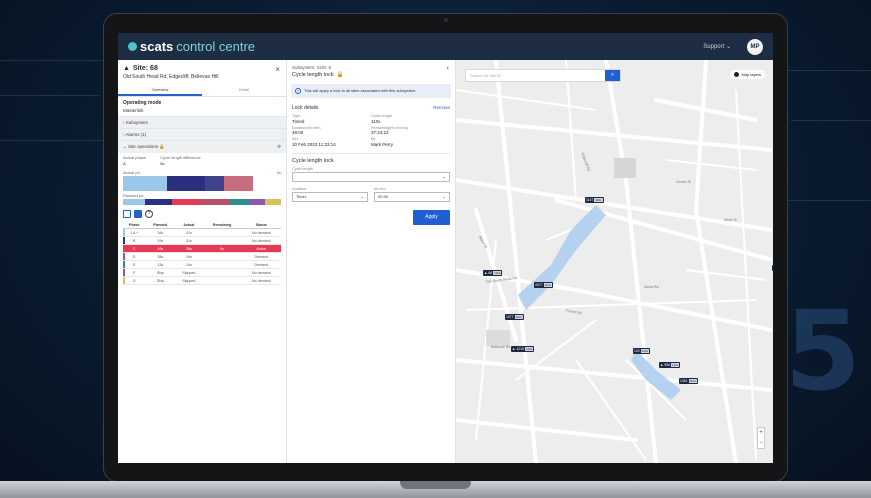  Describe the element at coordinates (612, 75) in the screenshot. I see `search-icon: ⌕` at that location.